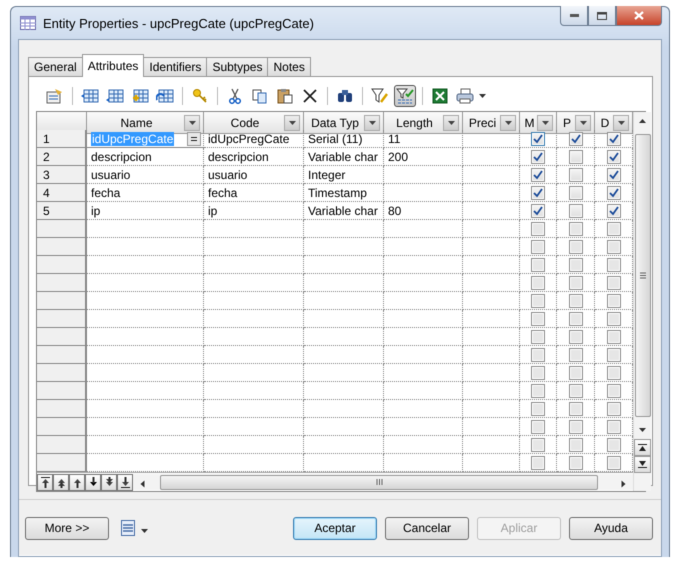 The width and height of the screenshot is (676, 563). Describe the element at coordinates (642, 464) in the screenshot. I see `scroll-bottom-button` at that location.